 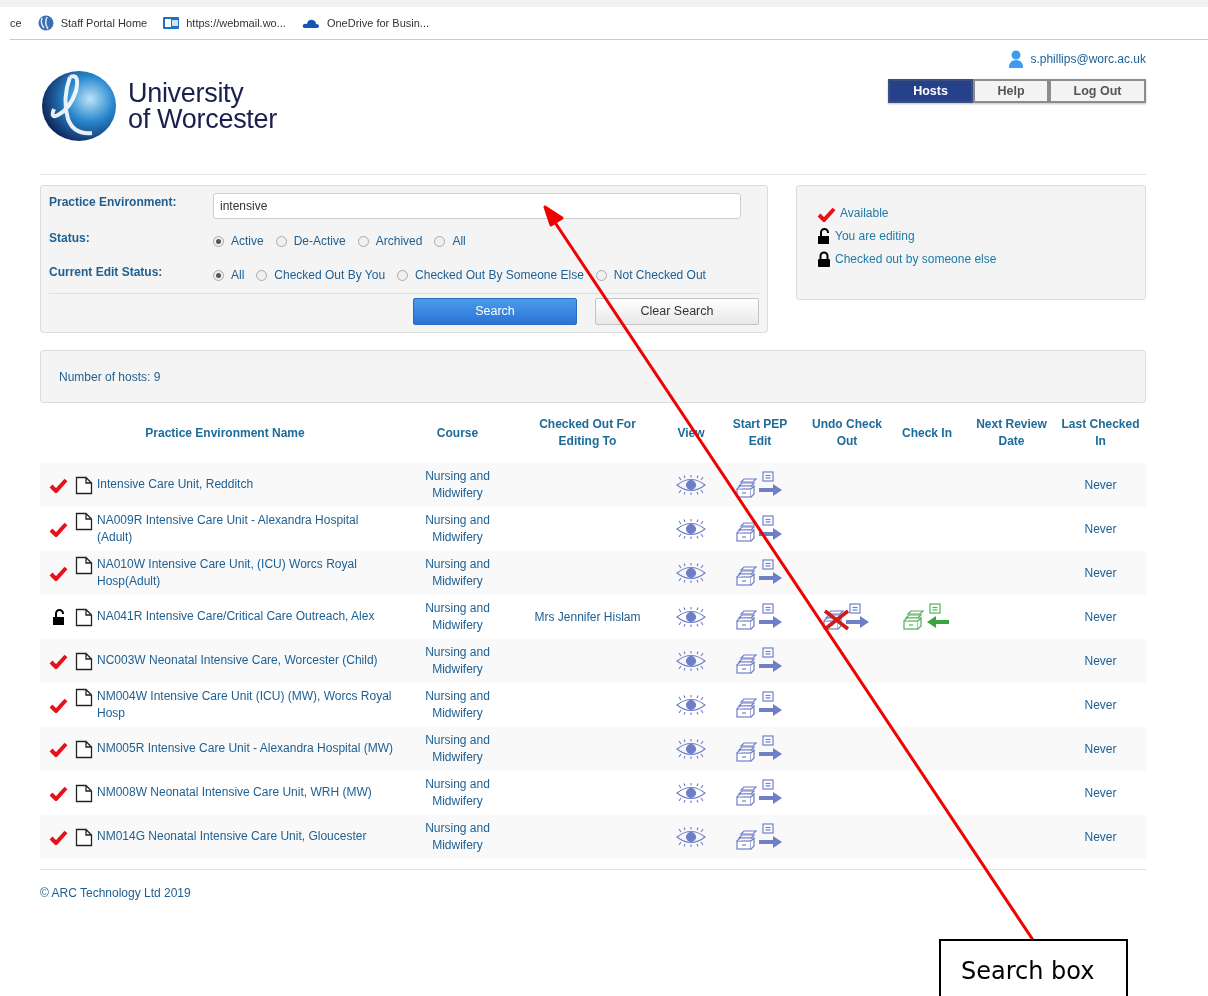 What do you see at coordinates (225, 433) in the screenshot?
I see `column-header: Practice Environment Name` at bounding box center [225, 433].